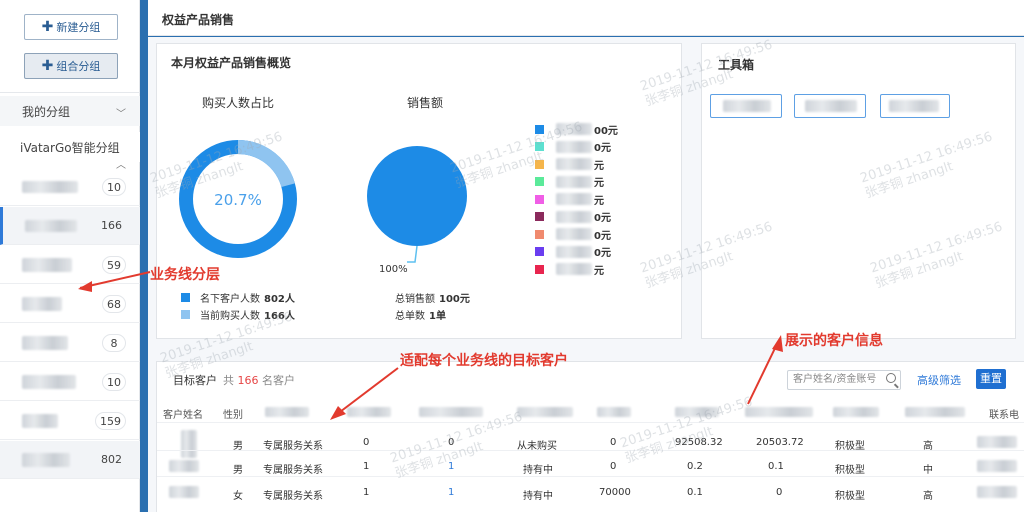 The width and height of the screenshot is (1024, 512). I want to click on level-cell: 中, so click(928, 470).